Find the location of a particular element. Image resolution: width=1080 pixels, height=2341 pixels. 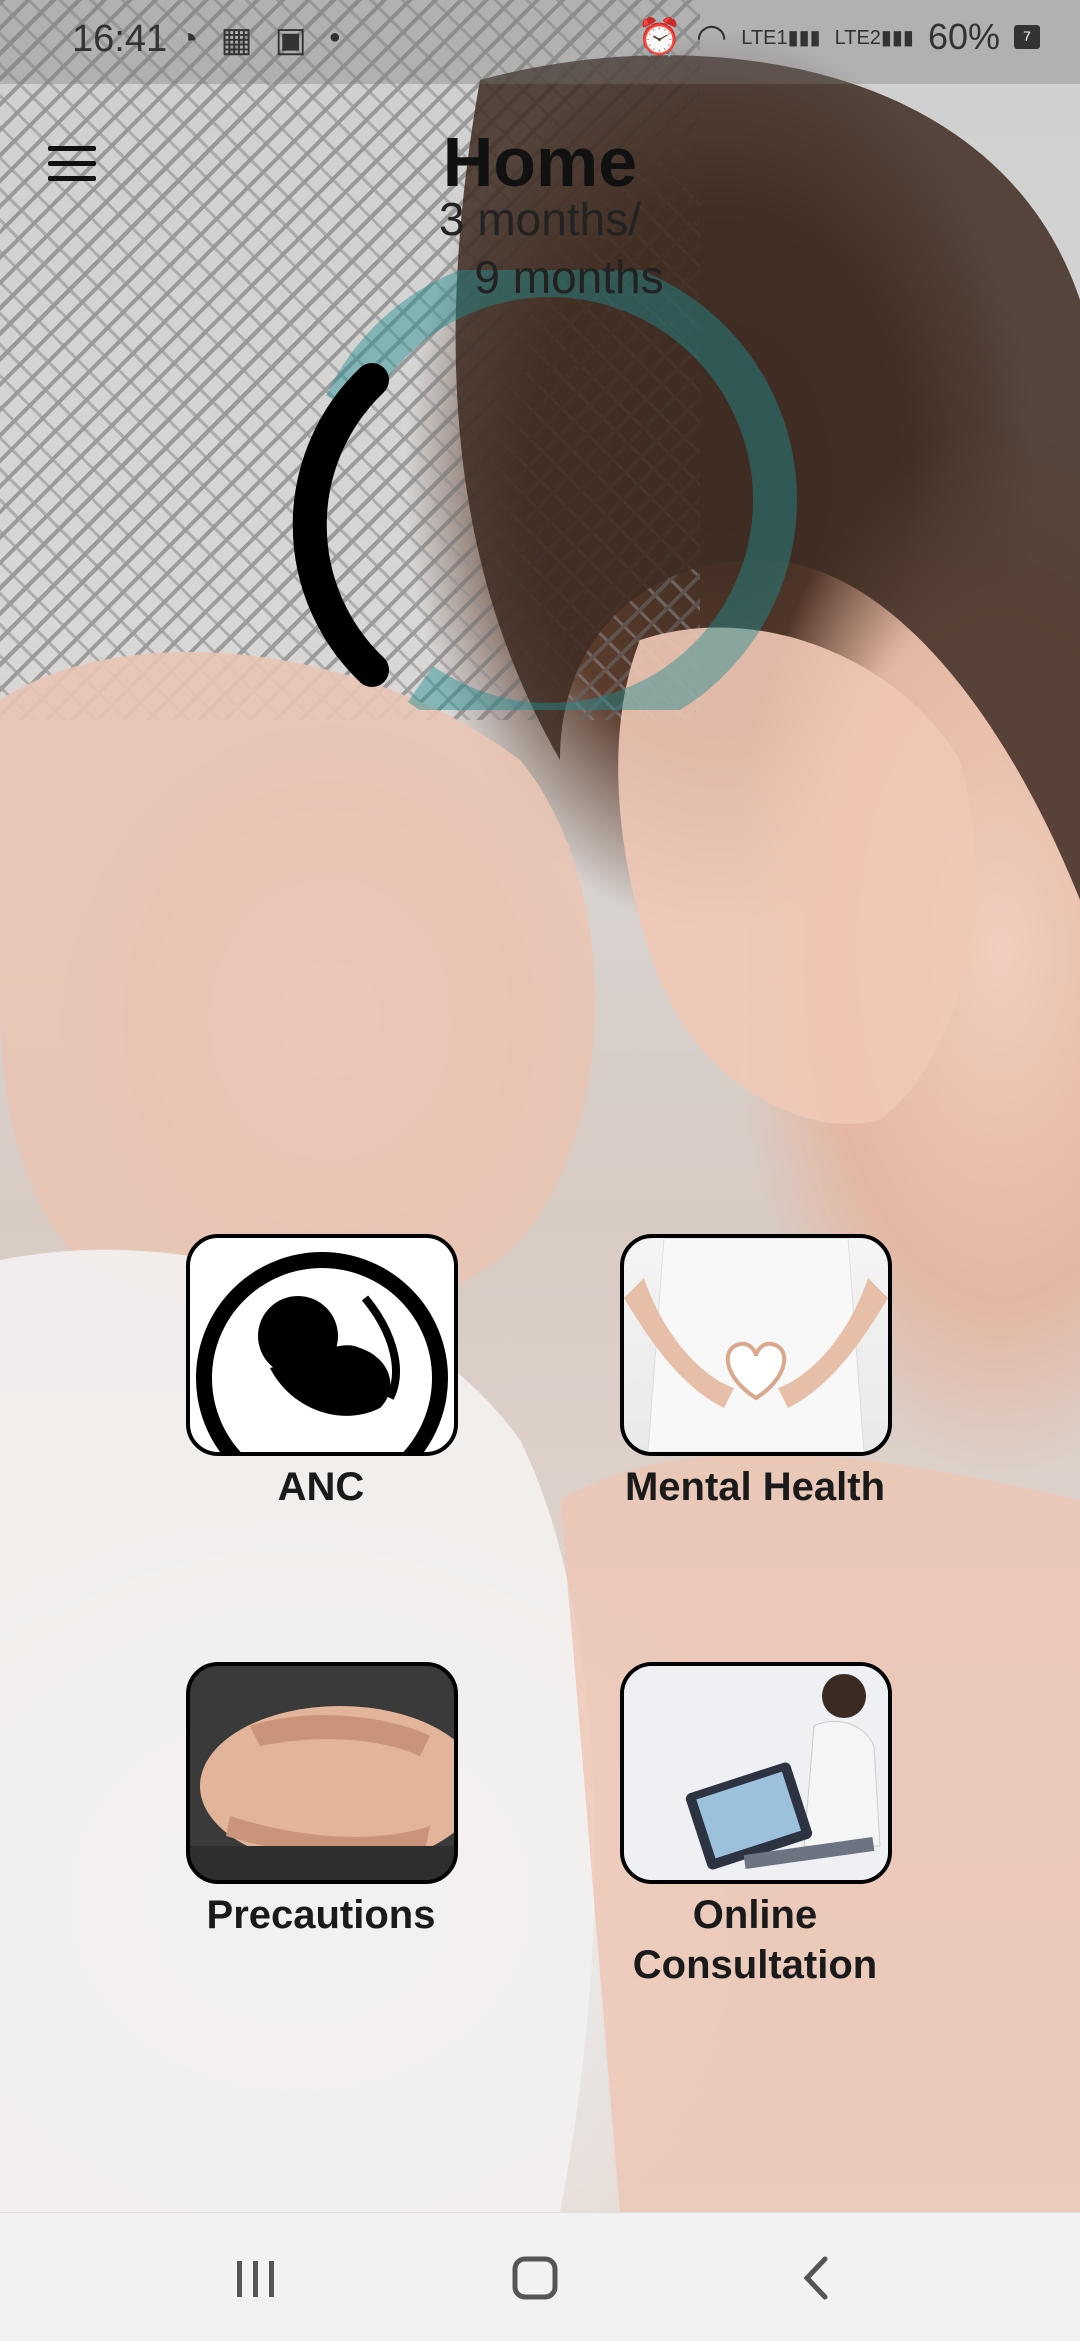

tile-online-consultation: Online Consultation is located at coordinates (756, 1826).